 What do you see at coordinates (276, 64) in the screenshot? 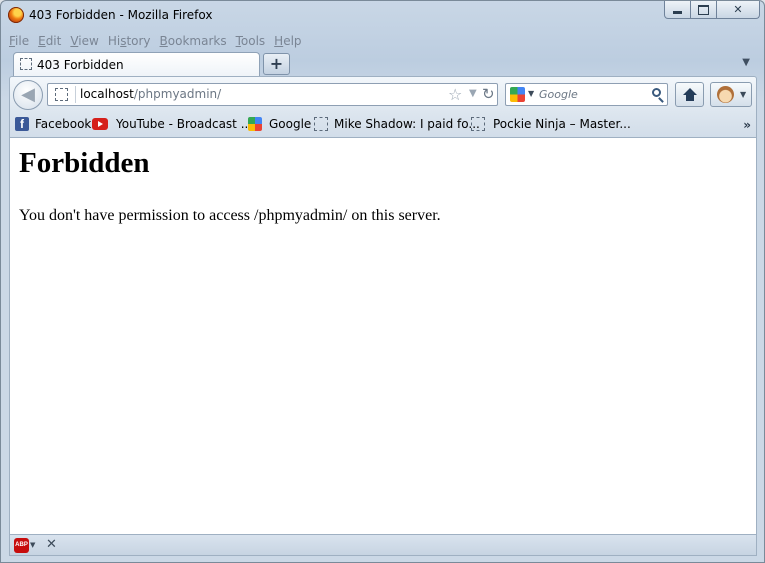
I see `new-tab-button: +` at bounding box center [276, 64].